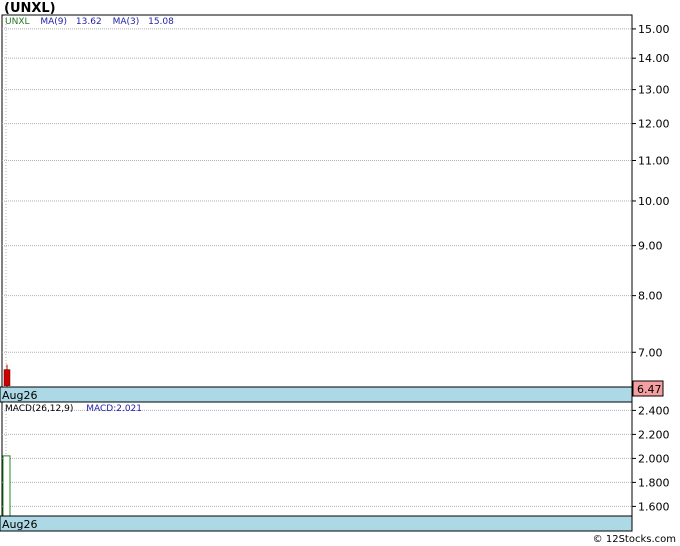  I want to click on macd-y-axis: 2.400 2.200 2.000 1.800 1.600, so click(651, 458).